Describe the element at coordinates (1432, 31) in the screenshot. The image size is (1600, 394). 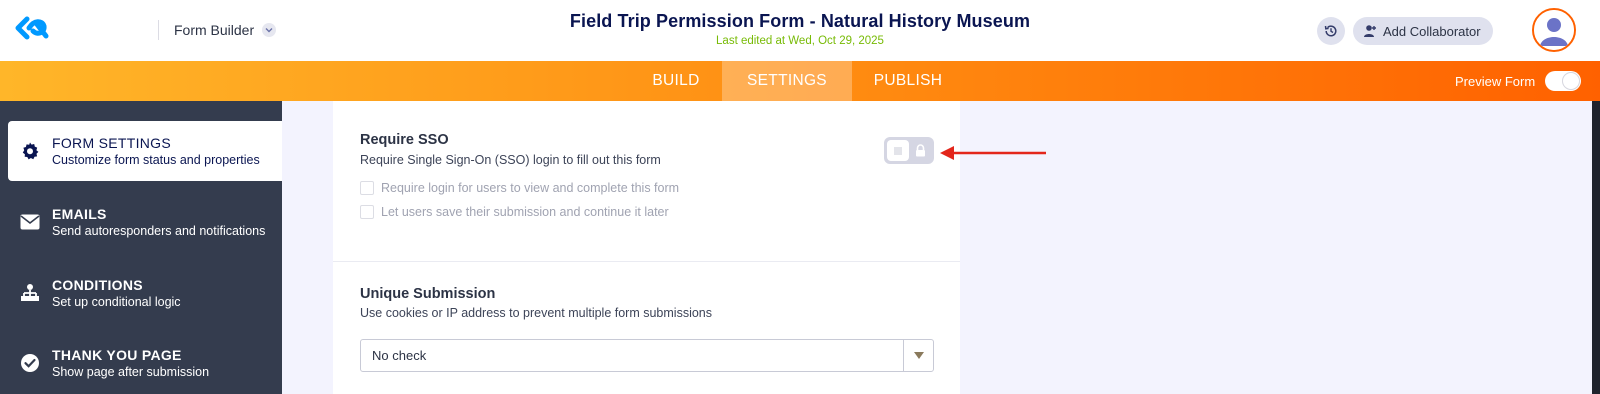
I see `add-collaborator-label: Add Collaborator` at that location.